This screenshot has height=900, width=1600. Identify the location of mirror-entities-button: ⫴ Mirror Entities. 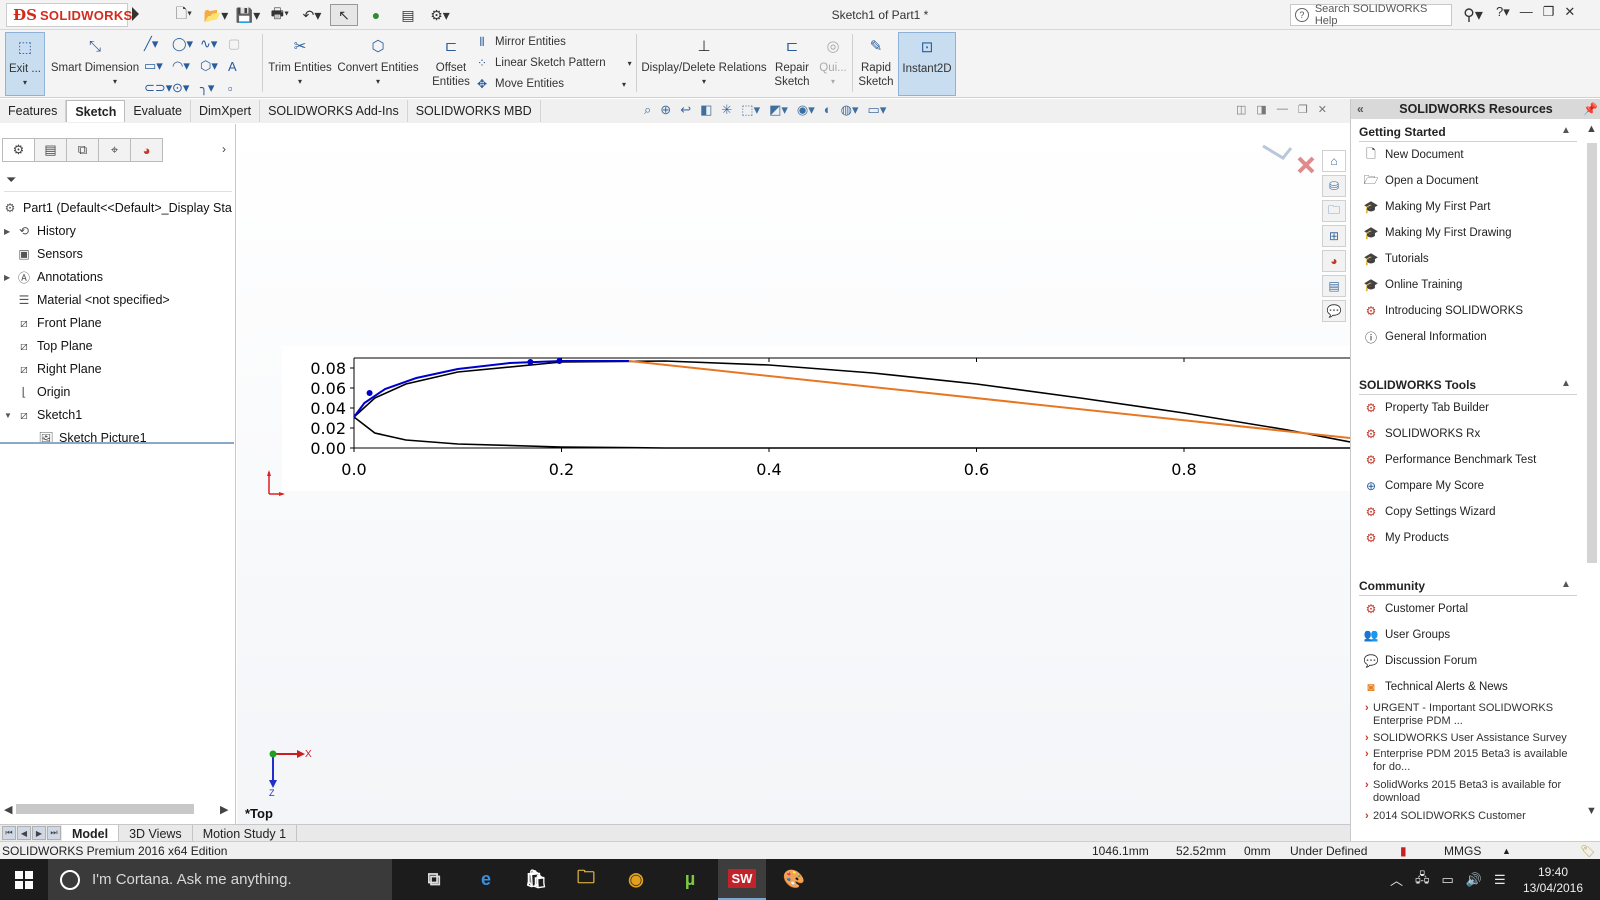
(519, 42).